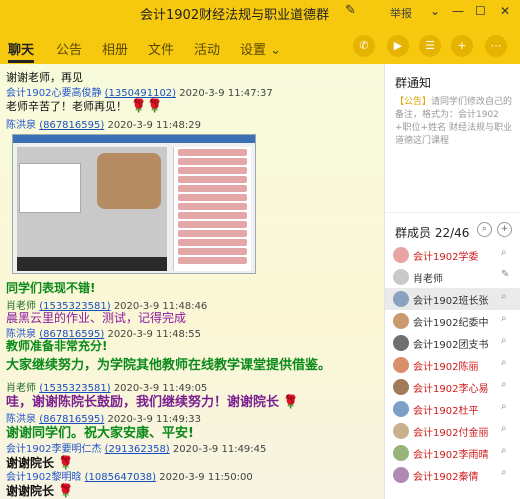 The height and width of the screenshot is (499, 520). Describe the element at coordinates (430, 46) in the screenshot. I see `notes-icon: ☰` at that location.